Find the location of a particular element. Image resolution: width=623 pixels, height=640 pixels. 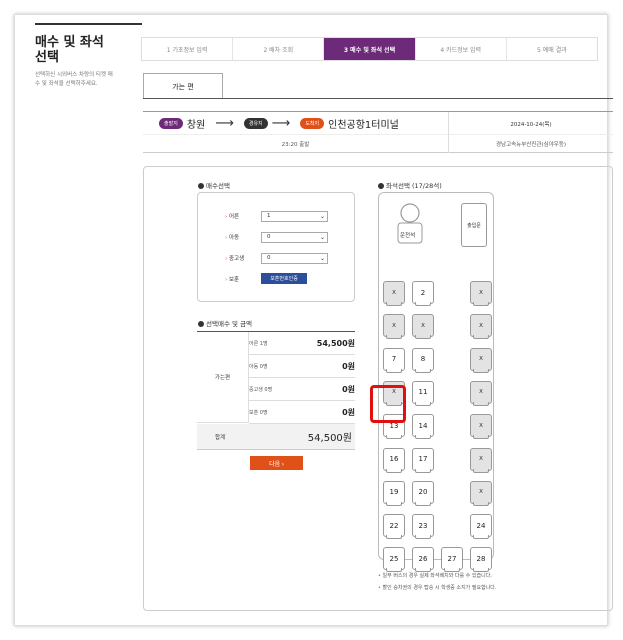

fare-row: 보훈 0명 0원 is located at coordinates (302, 412).